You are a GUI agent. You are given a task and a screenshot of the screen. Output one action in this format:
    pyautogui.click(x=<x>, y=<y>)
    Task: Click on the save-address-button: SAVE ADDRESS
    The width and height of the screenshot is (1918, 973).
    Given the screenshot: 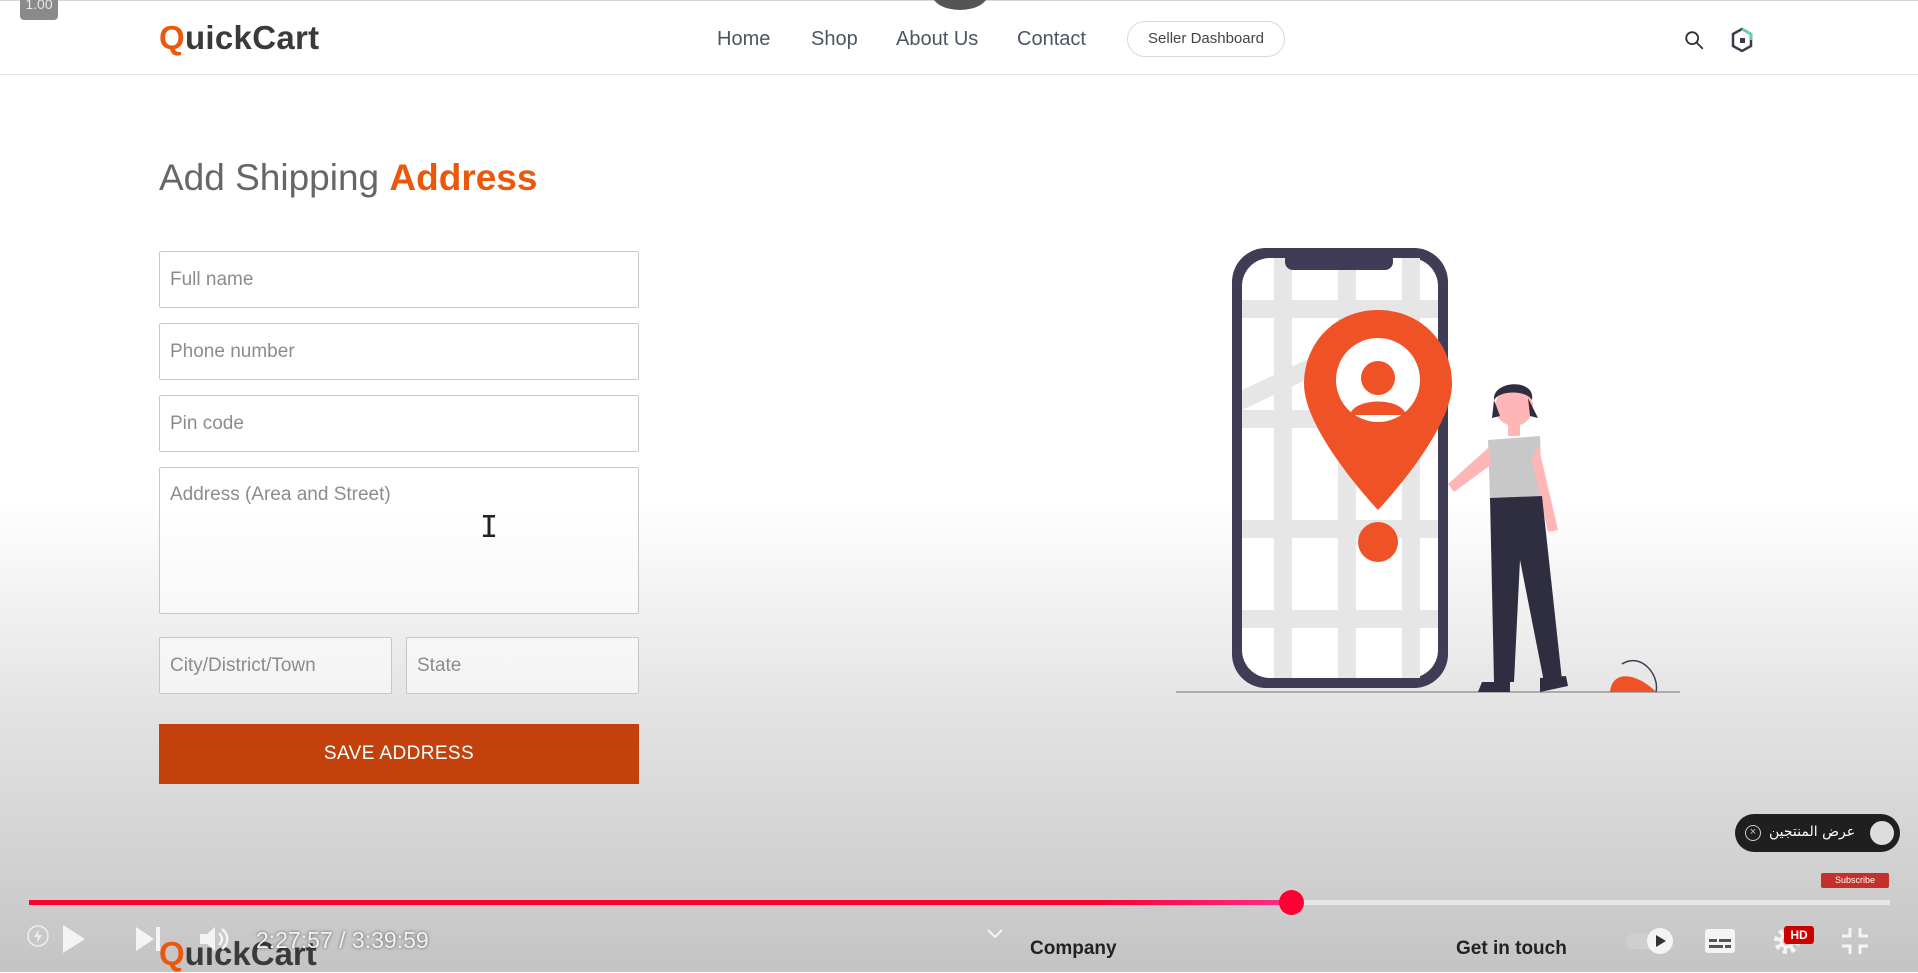 What is the action you would take?
    pyautogui.click(x=399, y=754)
    